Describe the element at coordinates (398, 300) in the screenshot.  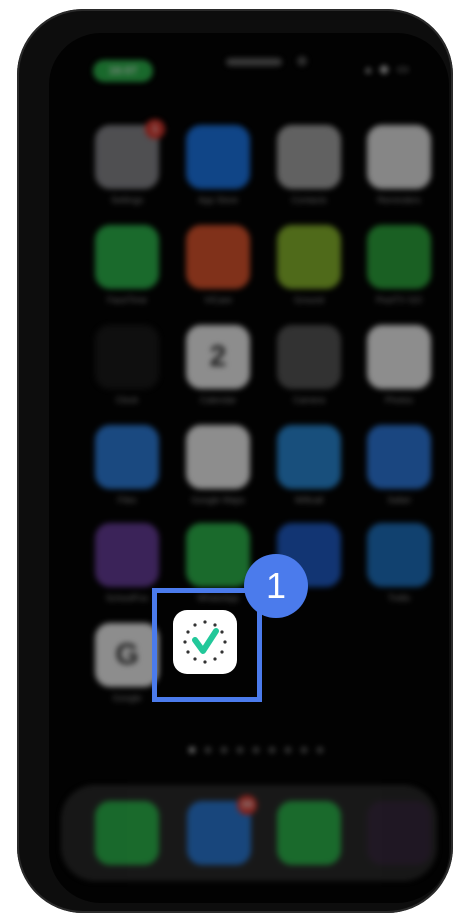
I see `app-label: PostTV GO` at that location.